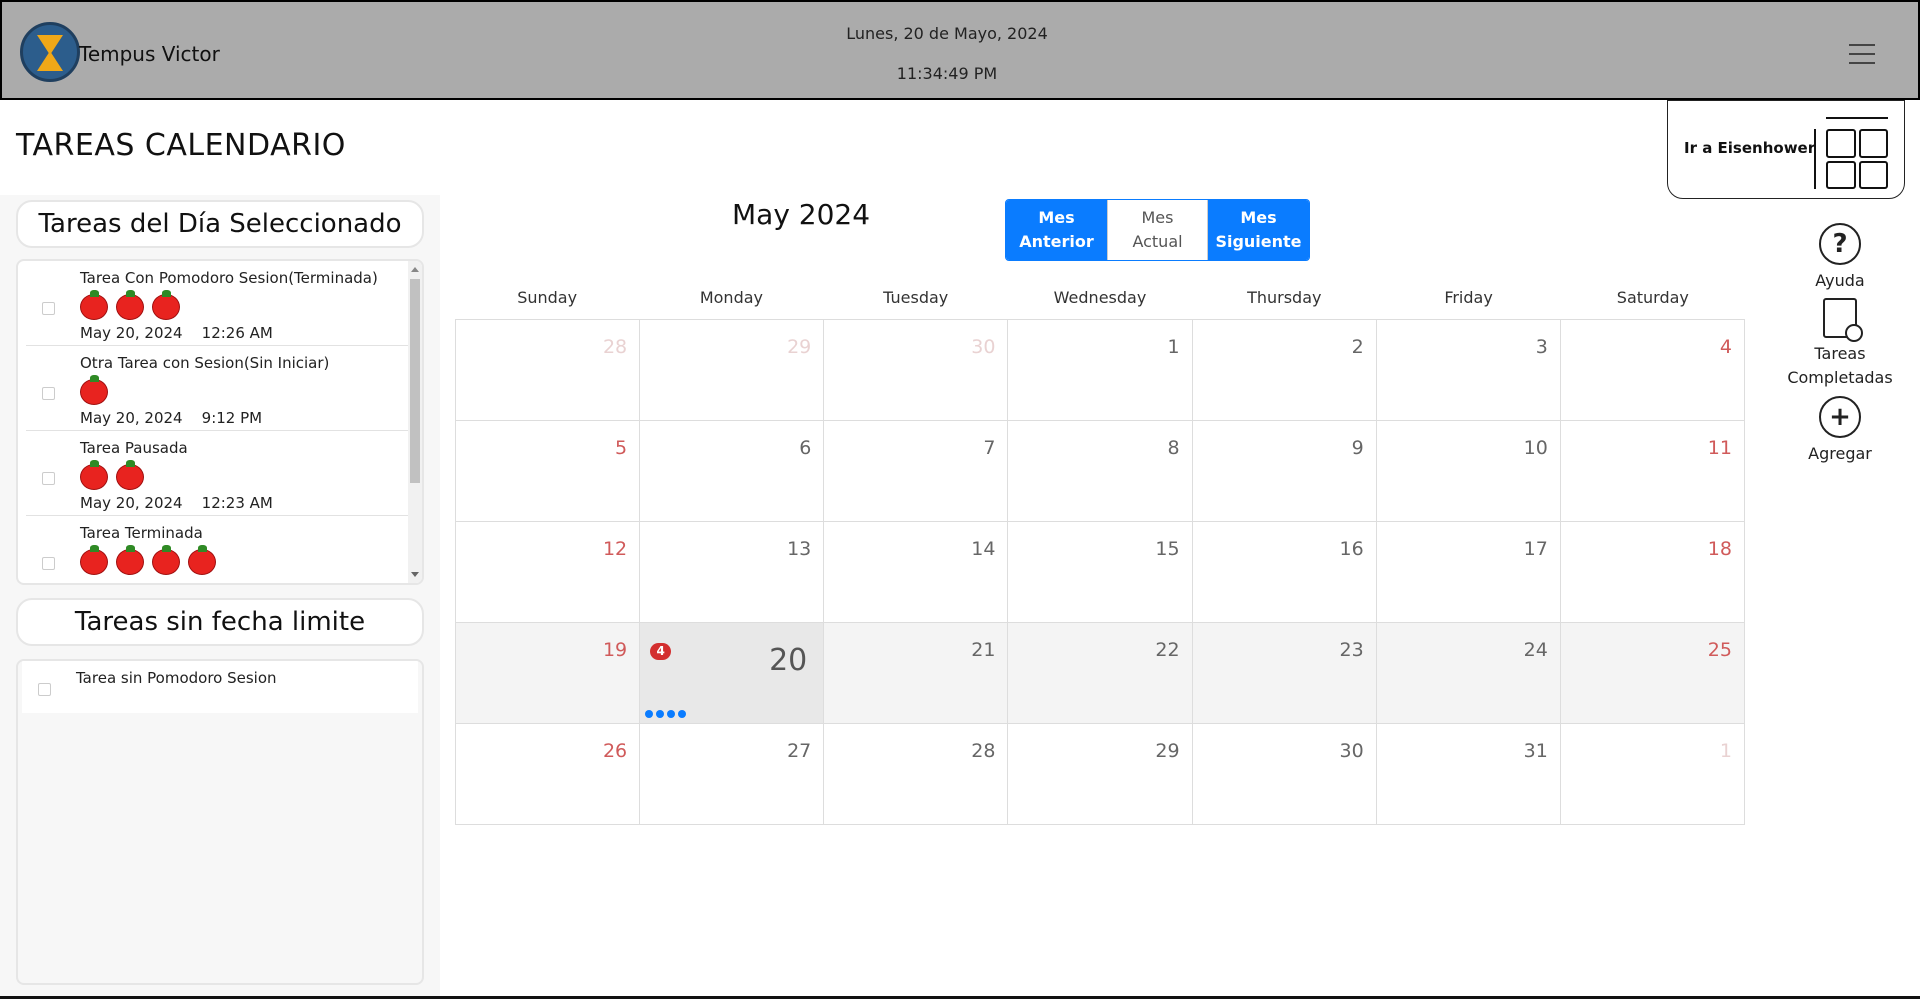 The image size is (1920, 999). I want to click on day-number: 31, so click(1535, 751).